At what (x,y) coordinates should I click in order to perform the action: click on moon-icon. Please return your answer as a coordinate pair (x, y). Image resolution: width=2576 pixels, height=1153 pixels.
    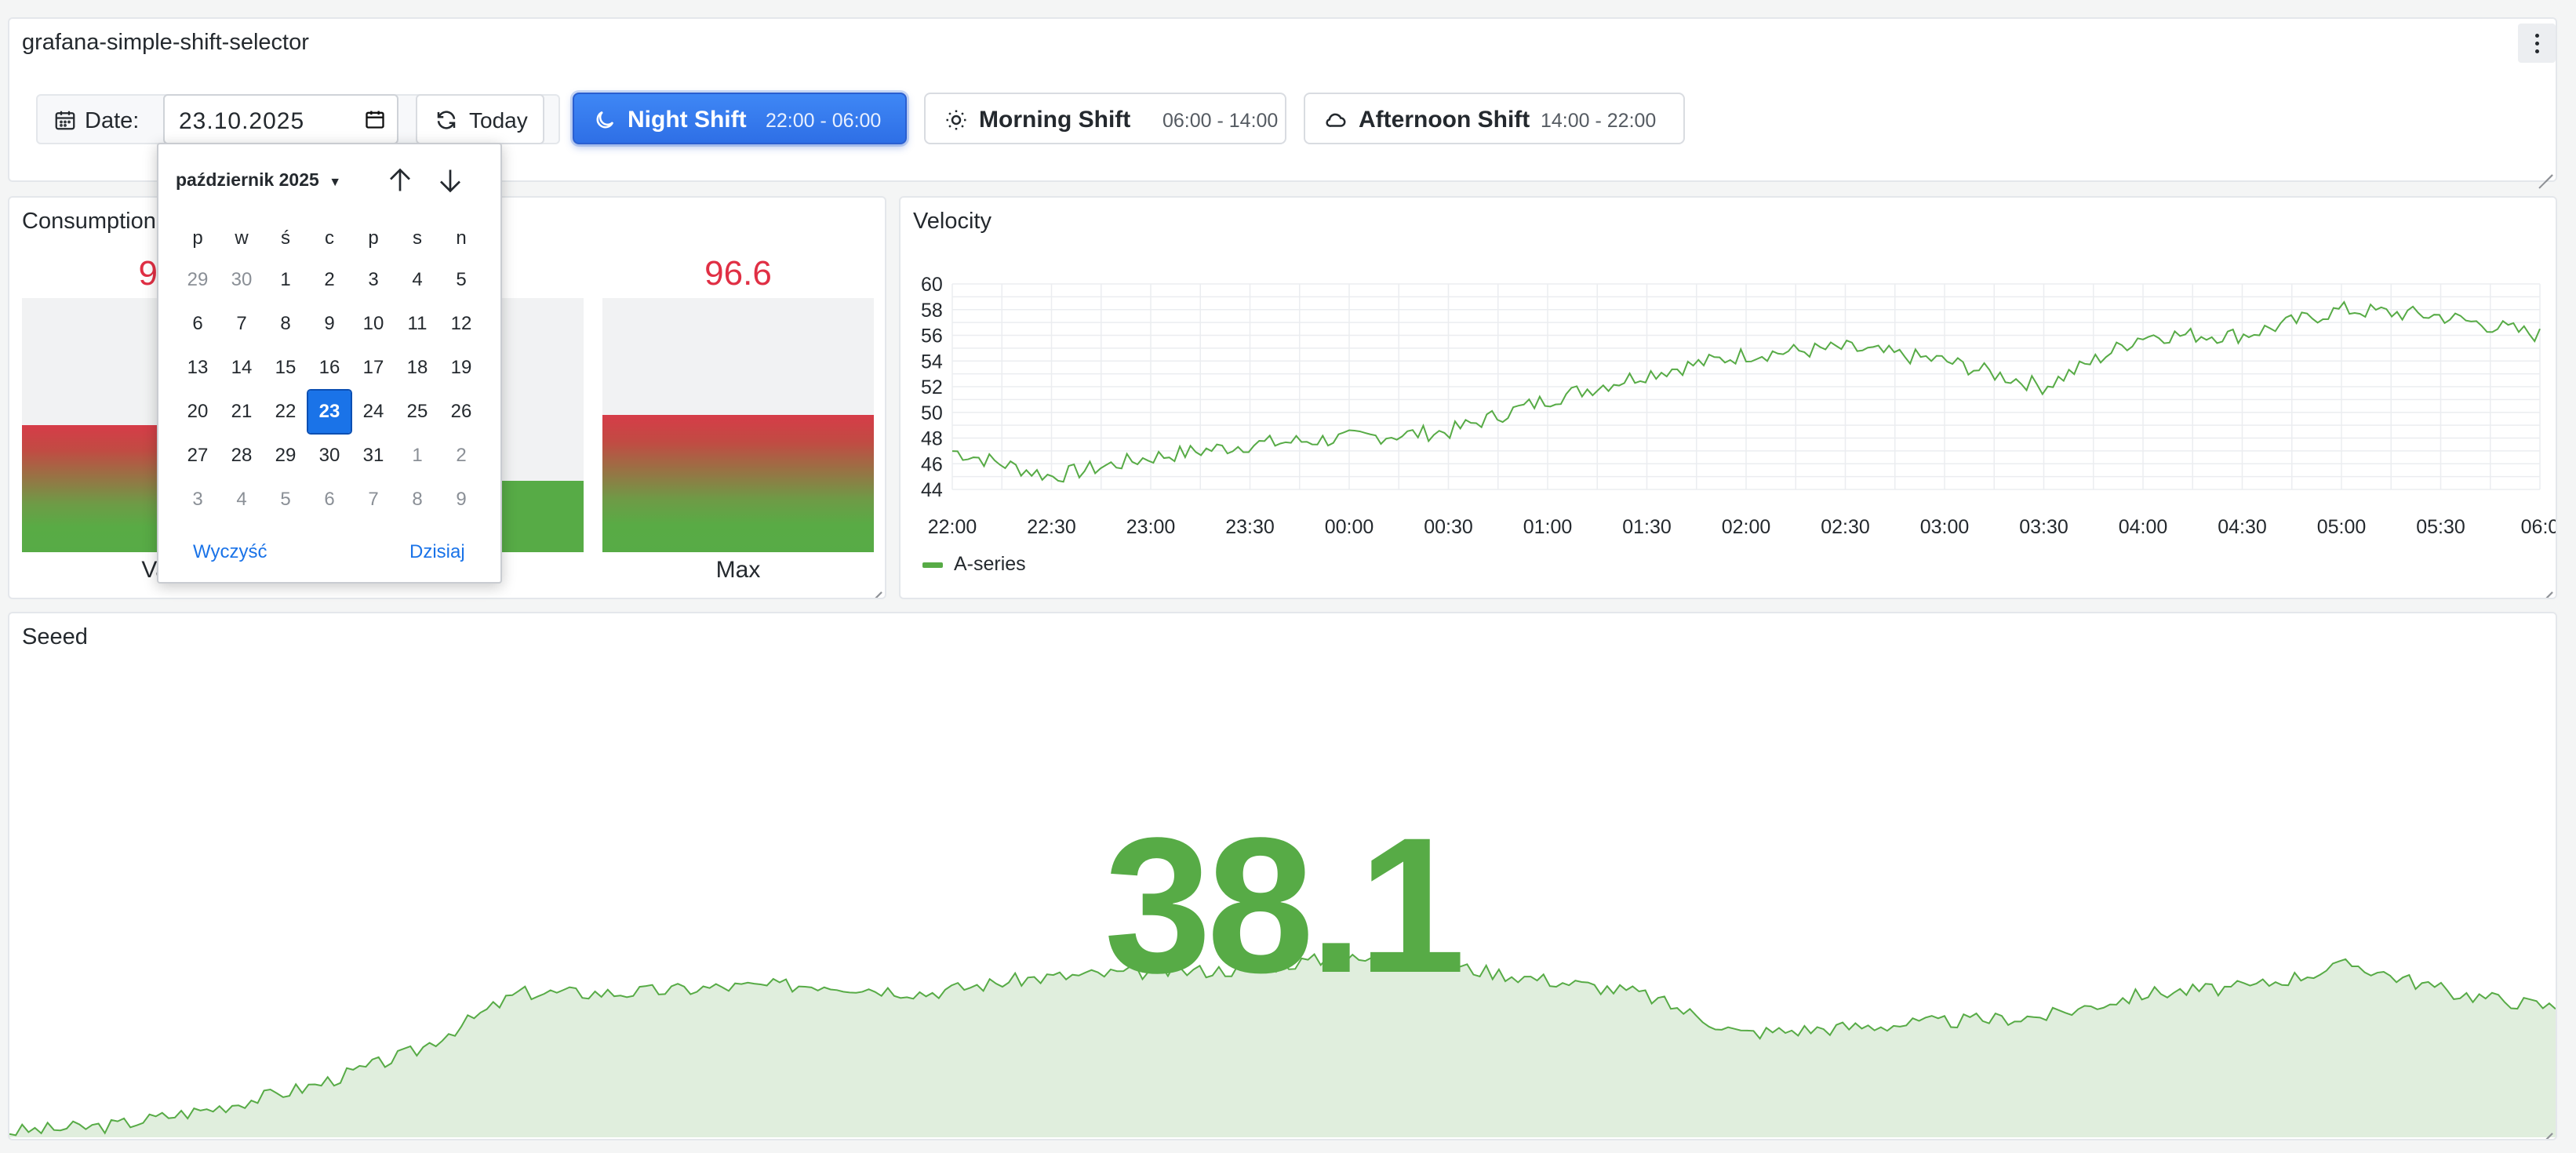
    Looking at the image, I should click on (605, 120).